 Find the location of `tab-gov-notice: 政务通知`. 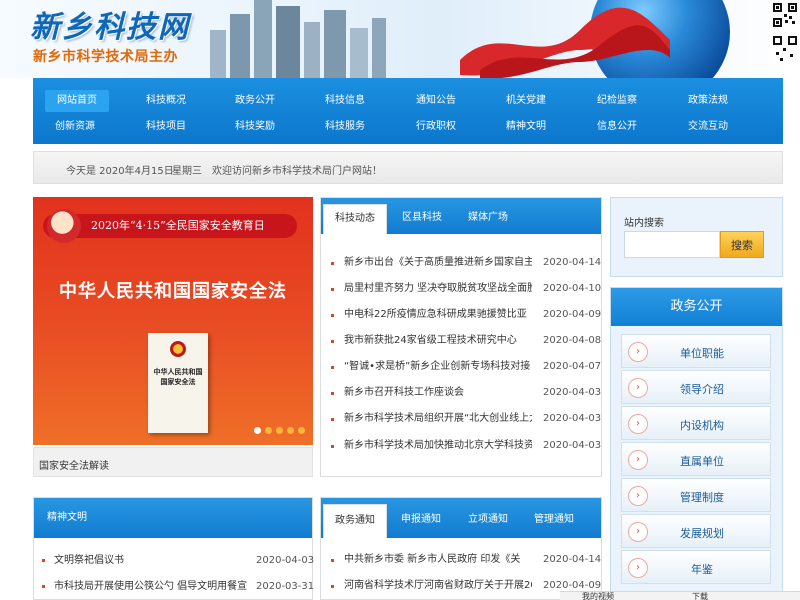

tab-gov-notice: 政务通知 is located at coordinates (355, 521).